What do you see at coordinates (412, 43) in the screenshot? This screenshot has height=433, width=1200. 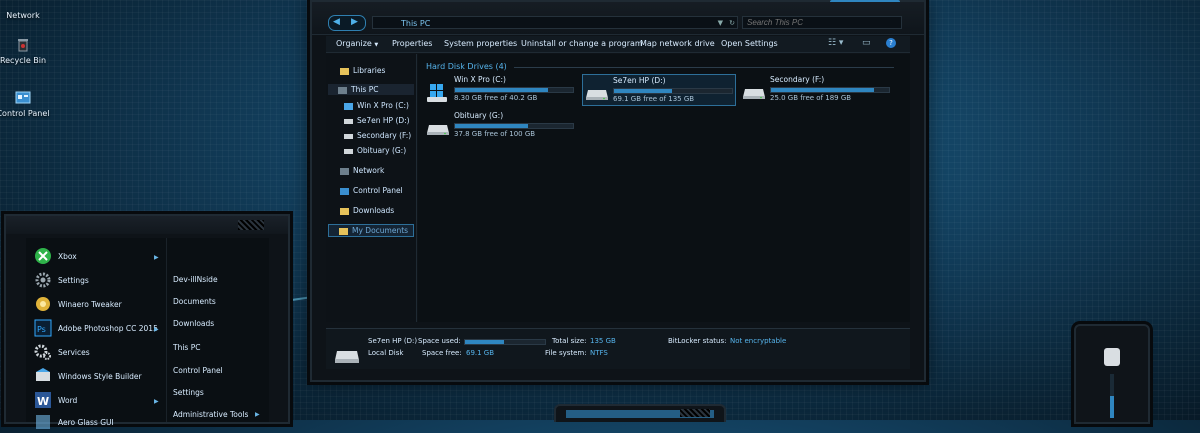 I see `properties-button: Properties` at bounding box center [412, 43].